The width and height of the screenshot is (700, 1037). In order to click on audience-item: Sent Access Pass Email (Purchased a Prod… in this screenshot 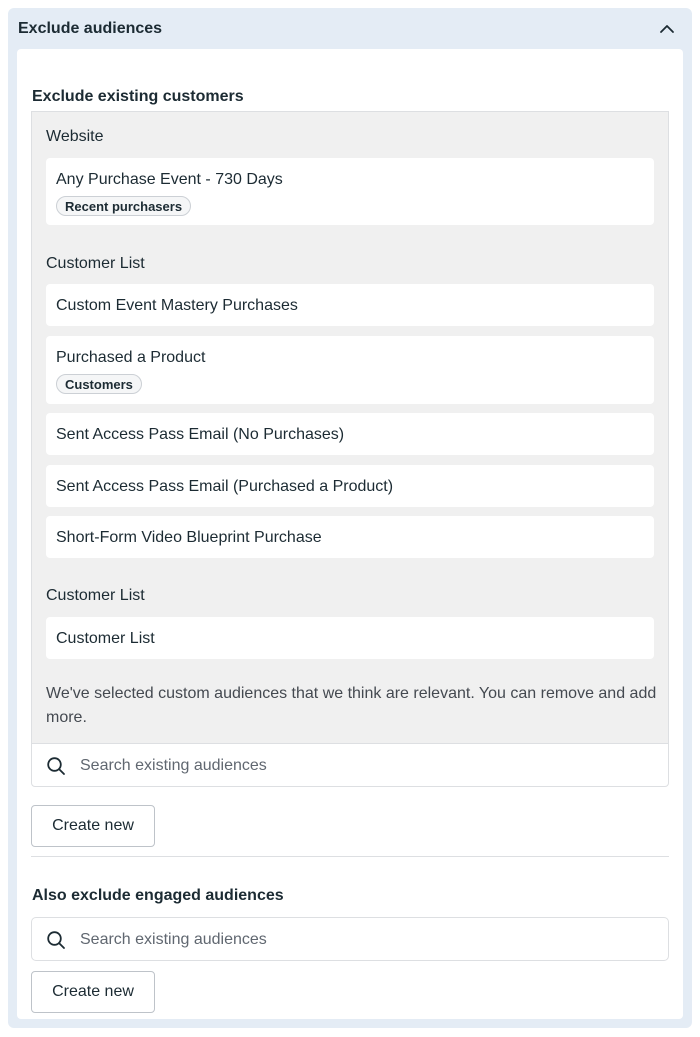, I will do `click(350, 486)`.